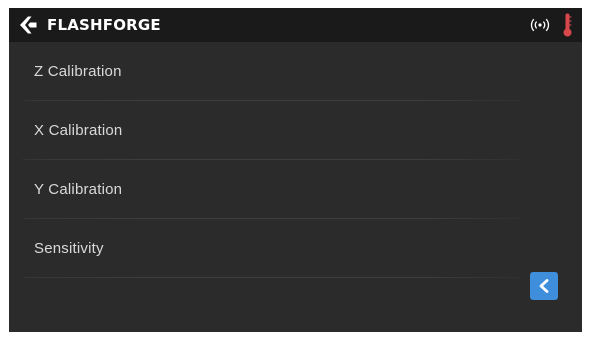  What do you see at coordinates (567, 25) in the screenshot?
I see `thermometer-icon` at bounding box center [567, 25].